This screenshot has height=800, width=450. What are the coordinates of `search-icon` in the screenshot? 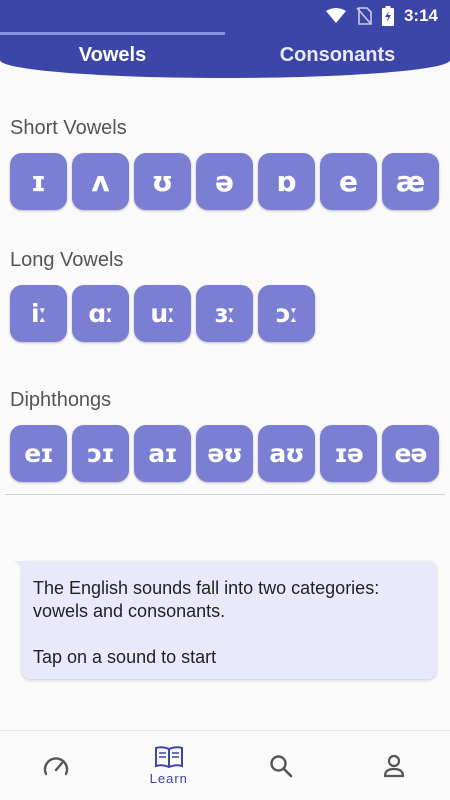 It's located at (281, 765).